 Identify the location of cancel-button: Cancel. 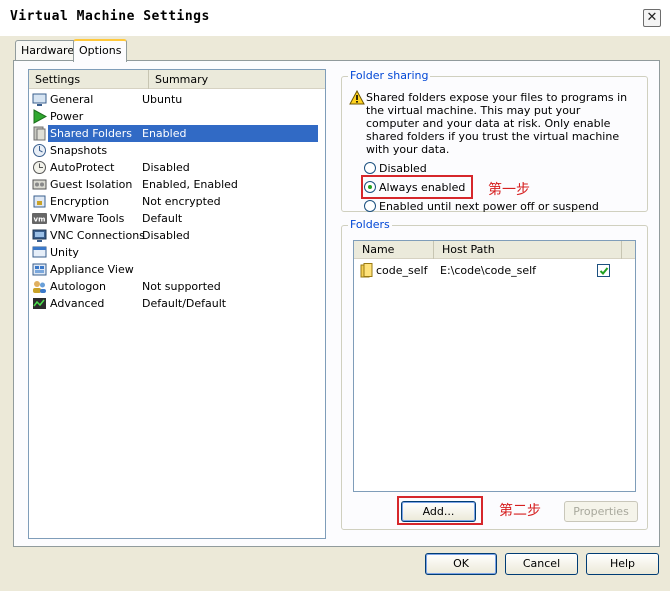
(541, 564).